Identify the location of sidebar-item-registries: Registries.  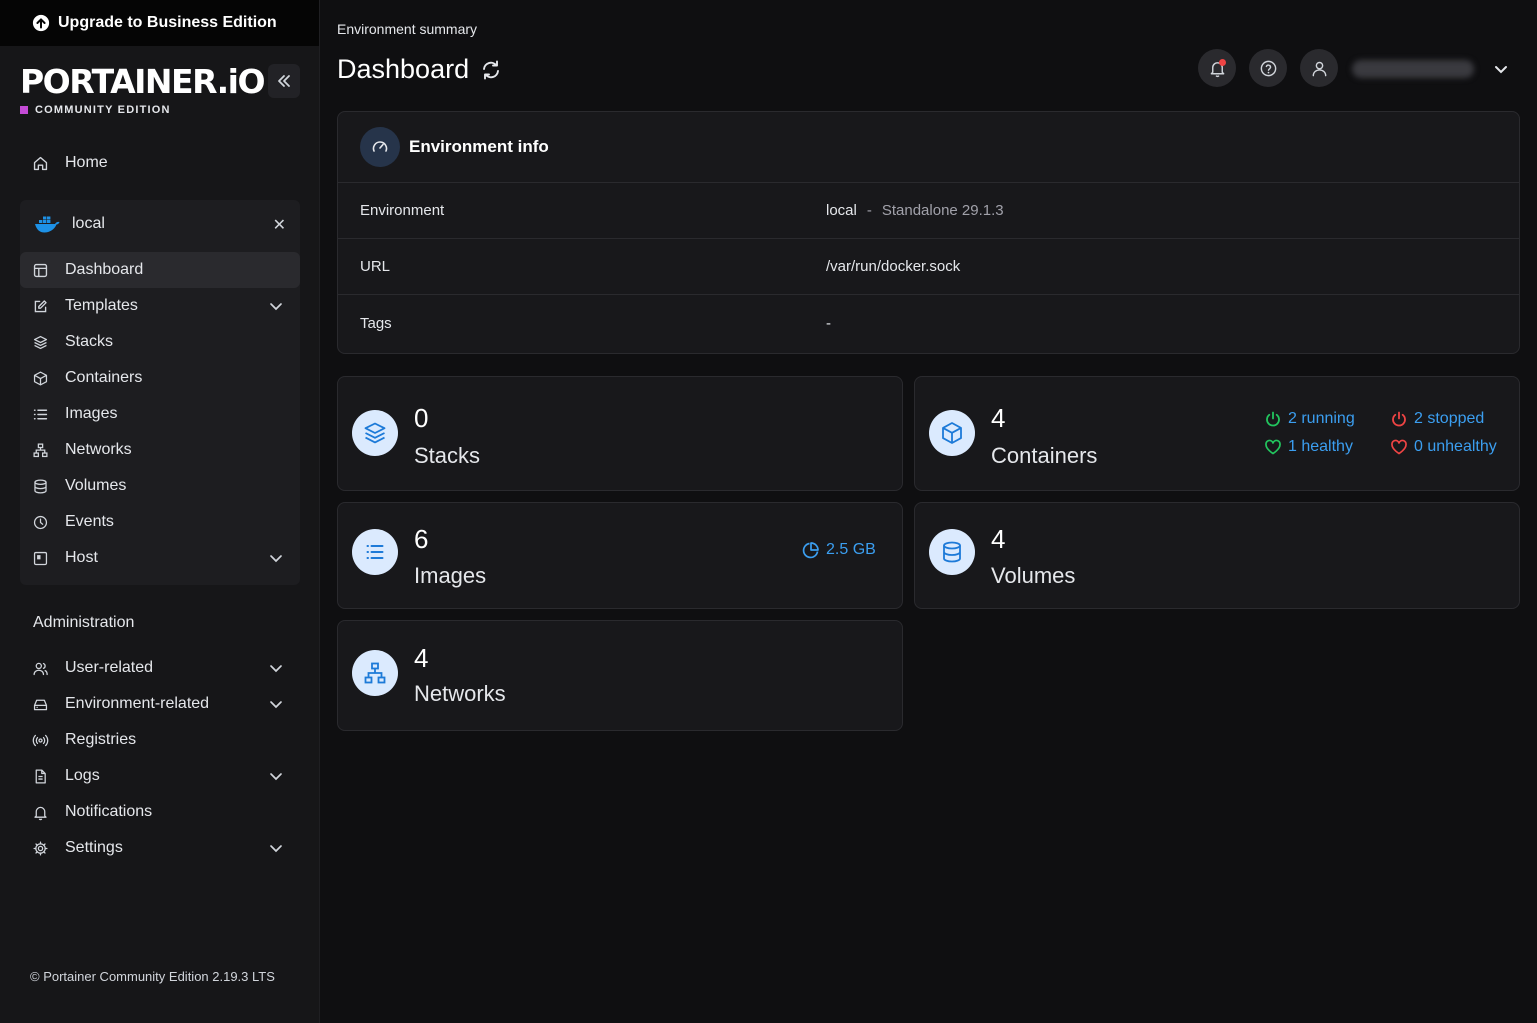
(160, 740).